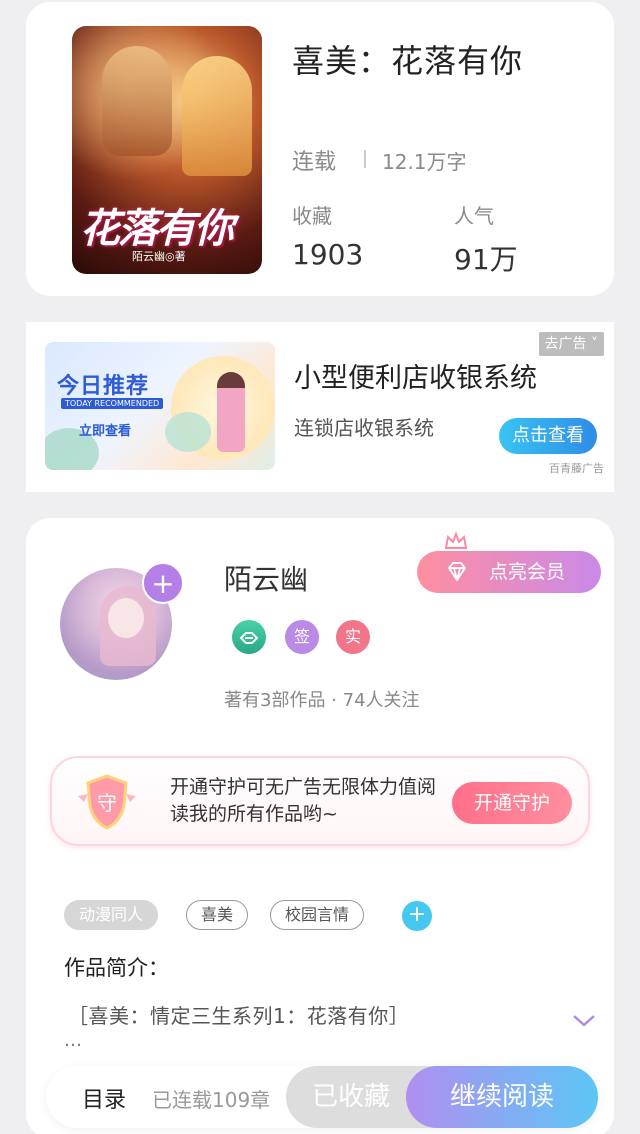 The image size is (640, 1134). Describe the element at coordinates (303, 800) in the screenshot. I see `guard-text: 开通守护可无广告无限体力值阅读我的所有作品哟~` at that location.